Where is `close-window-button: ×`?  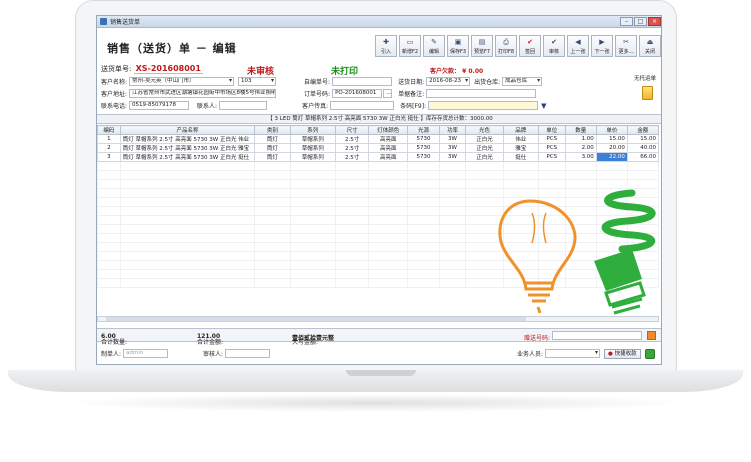
close-window-button: × is located at coordinates (654, 21).